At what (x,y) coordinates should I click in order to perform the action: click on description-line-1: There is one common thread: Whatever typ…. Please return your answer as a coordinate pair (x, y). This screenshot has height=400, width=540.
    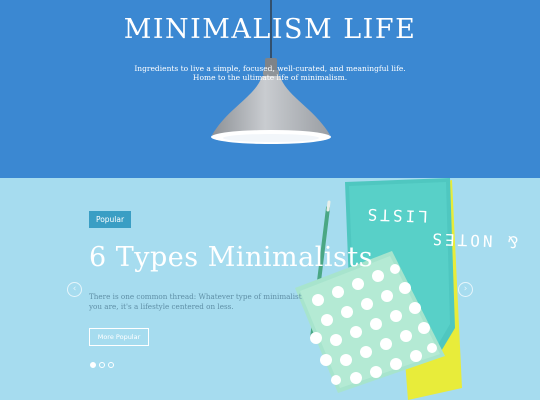
    Looking at the image, I should click on (195, 296).